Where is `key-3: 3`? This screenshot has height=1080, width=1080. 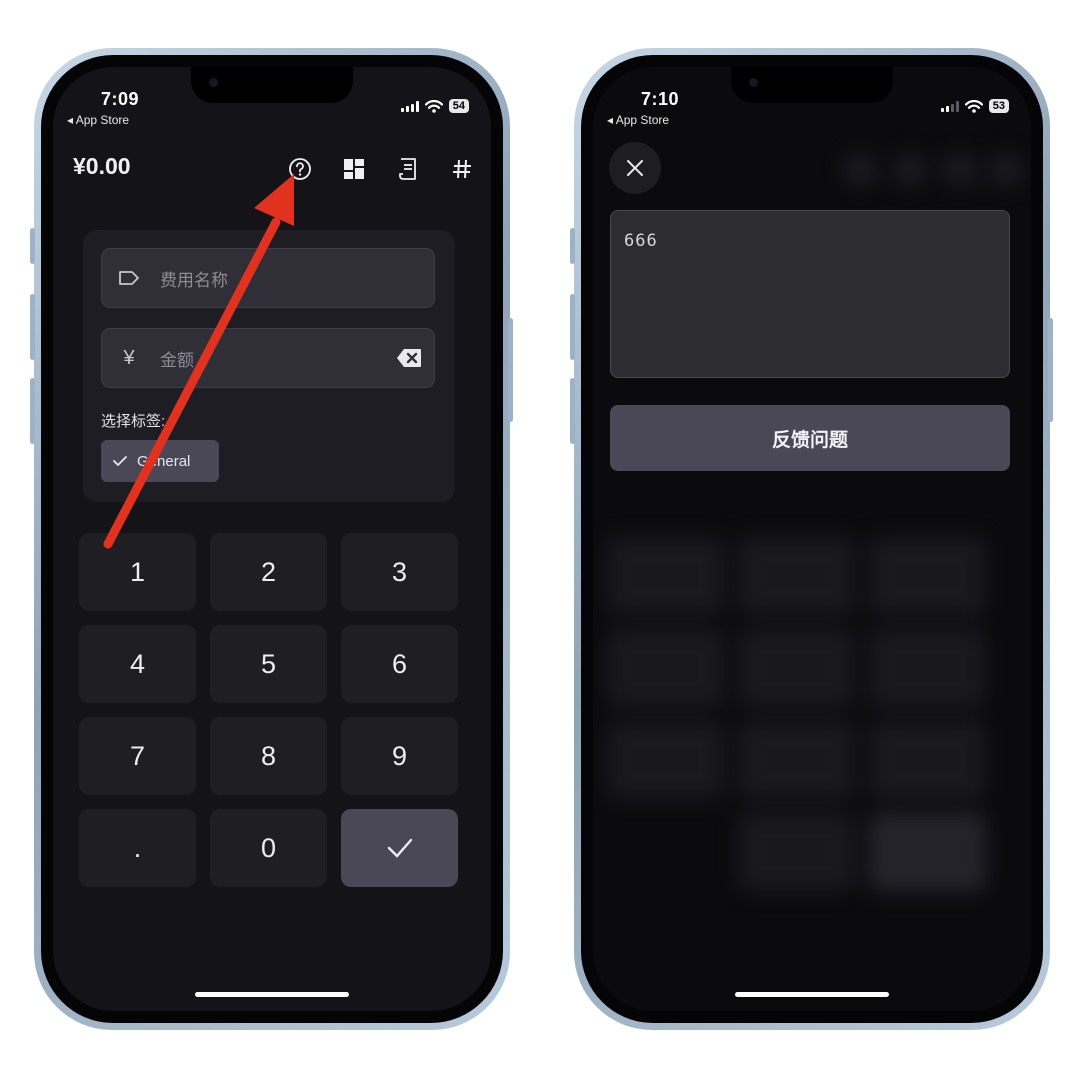
key-3: 3 is located at coordinates (399, 572).